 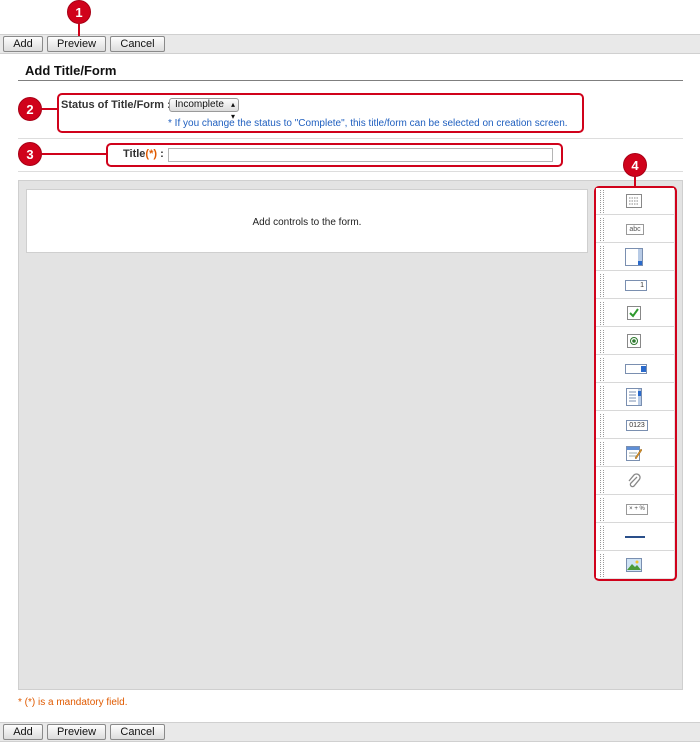 I want to click on callout-marker-4: 4, so click(x=635, y=165).